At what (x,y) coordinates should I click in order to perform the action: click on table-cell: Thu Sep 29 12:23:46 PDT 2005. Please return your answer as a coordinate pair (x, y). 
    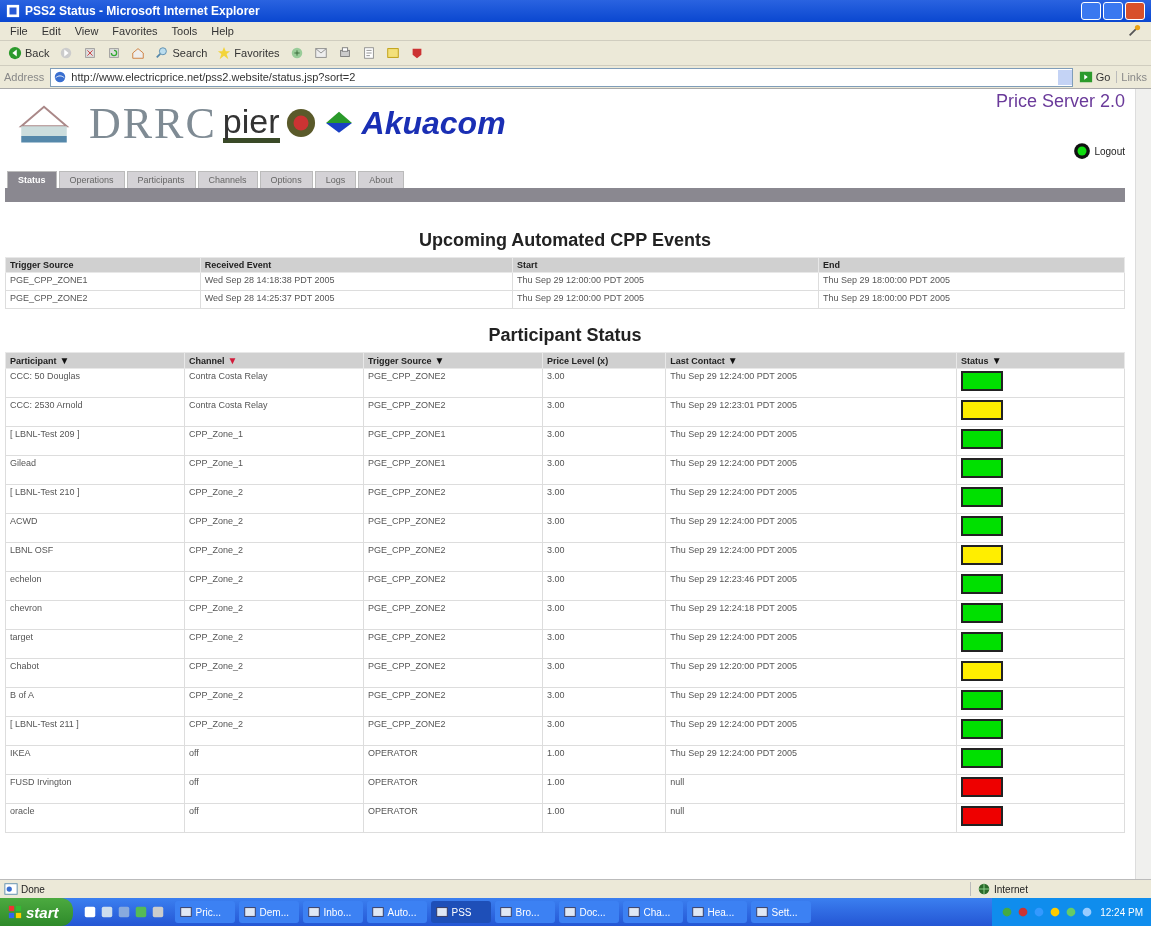
    Looking at the image, I should click on (734, 579).